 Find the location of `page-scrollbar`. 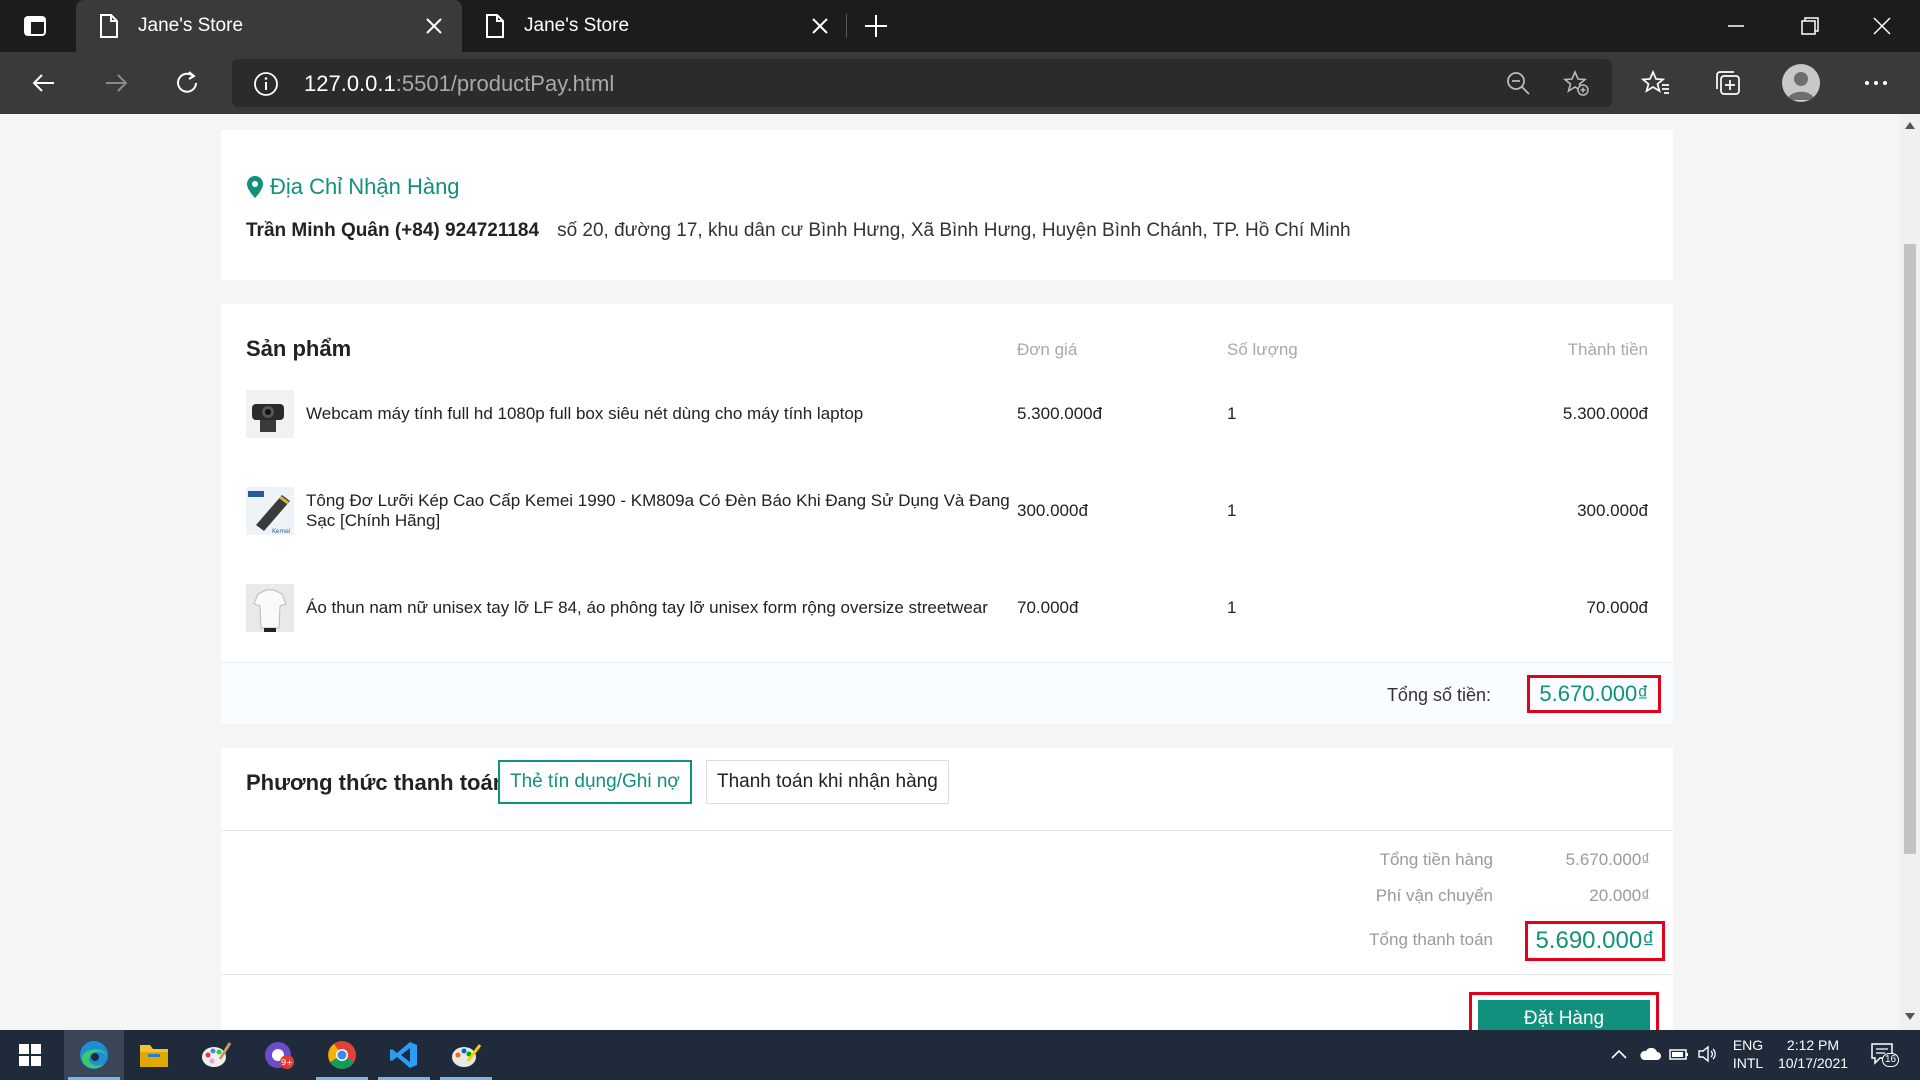

page-scrollbar is located at coordinates (1910, 572).